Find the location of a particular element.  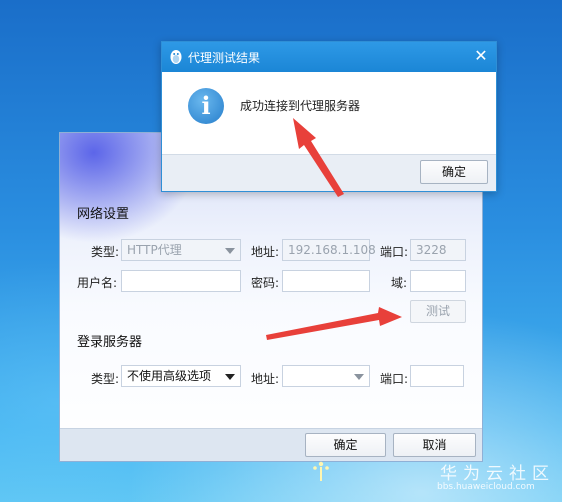

result-ok-button: 确定 is located at coordinates (454, 172).